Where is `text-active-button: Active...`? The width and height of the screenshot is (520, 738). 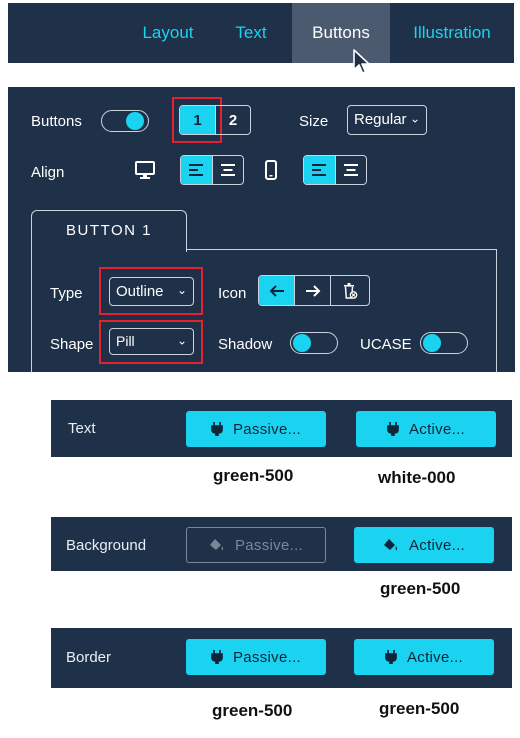 text-active-button: Active... is located at coordinates (426, 429).